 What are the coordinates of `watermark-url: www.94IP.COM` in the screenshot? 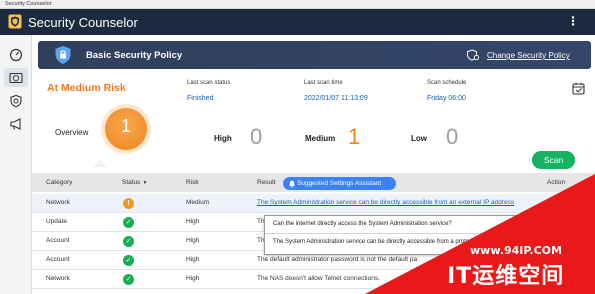 It's located at (516, 250).